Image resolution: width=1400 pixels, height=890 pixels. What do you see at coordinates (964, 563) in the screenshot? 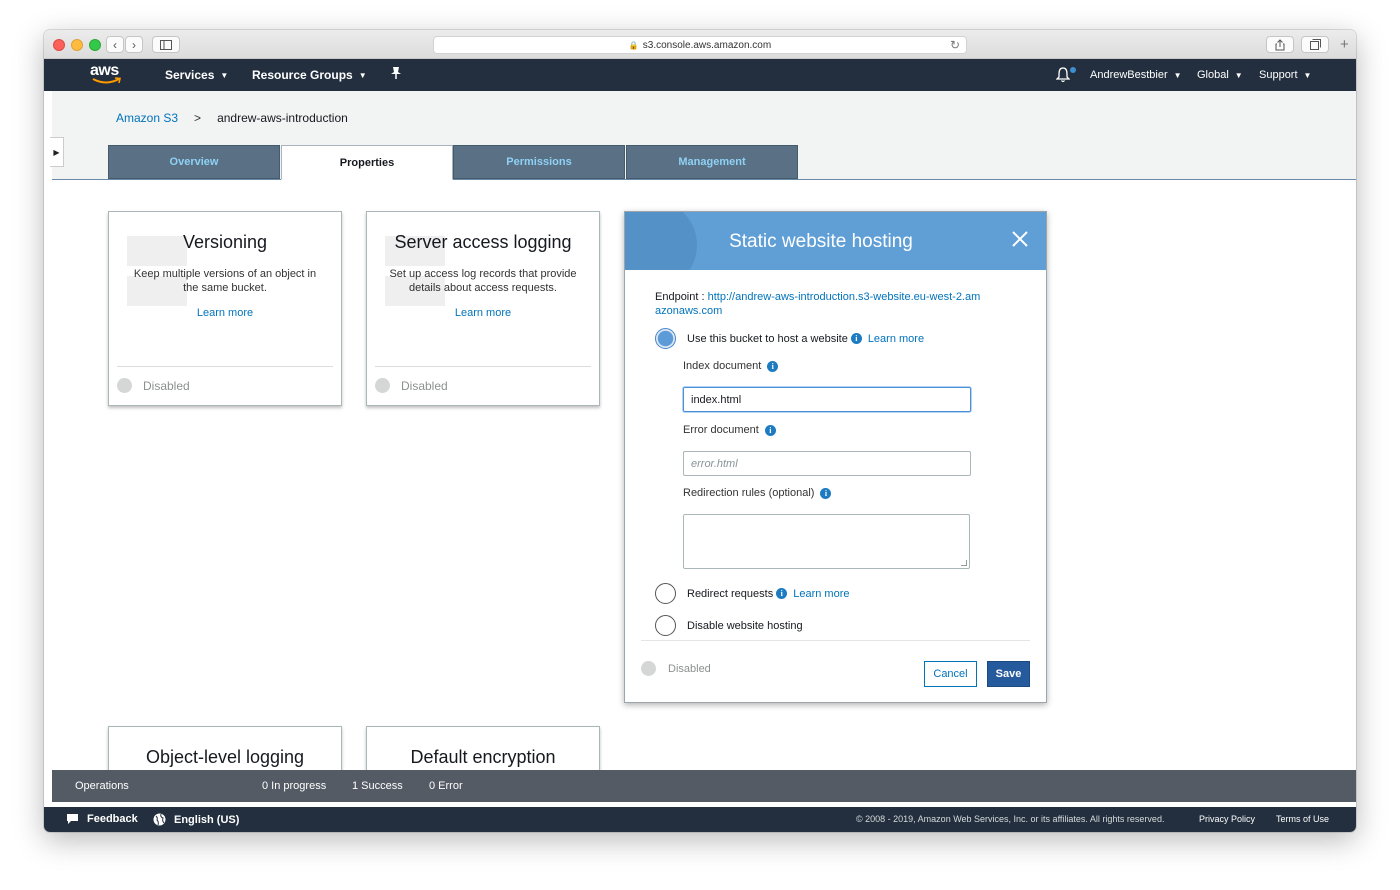
I see `resize-handle-icon` at bounding box center [964, 563].